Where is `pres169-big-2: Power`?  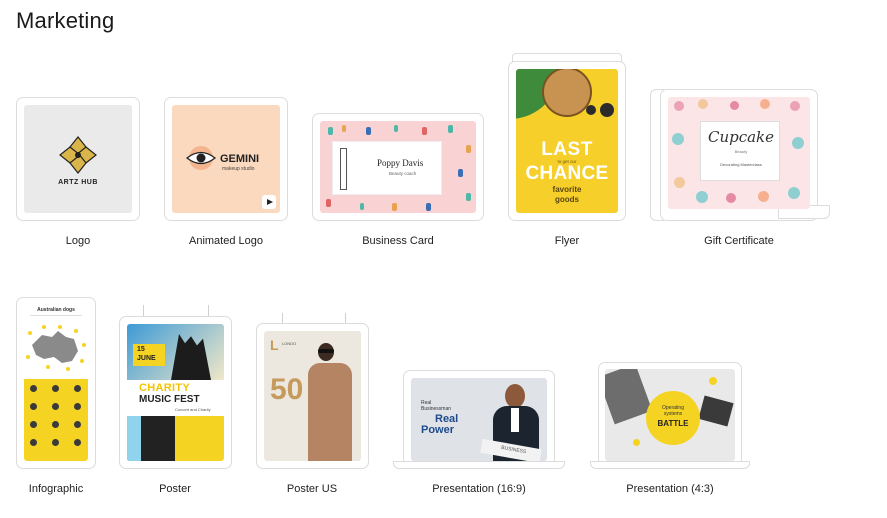 pres169-big-2: Power is located at coordinates (438, 430).